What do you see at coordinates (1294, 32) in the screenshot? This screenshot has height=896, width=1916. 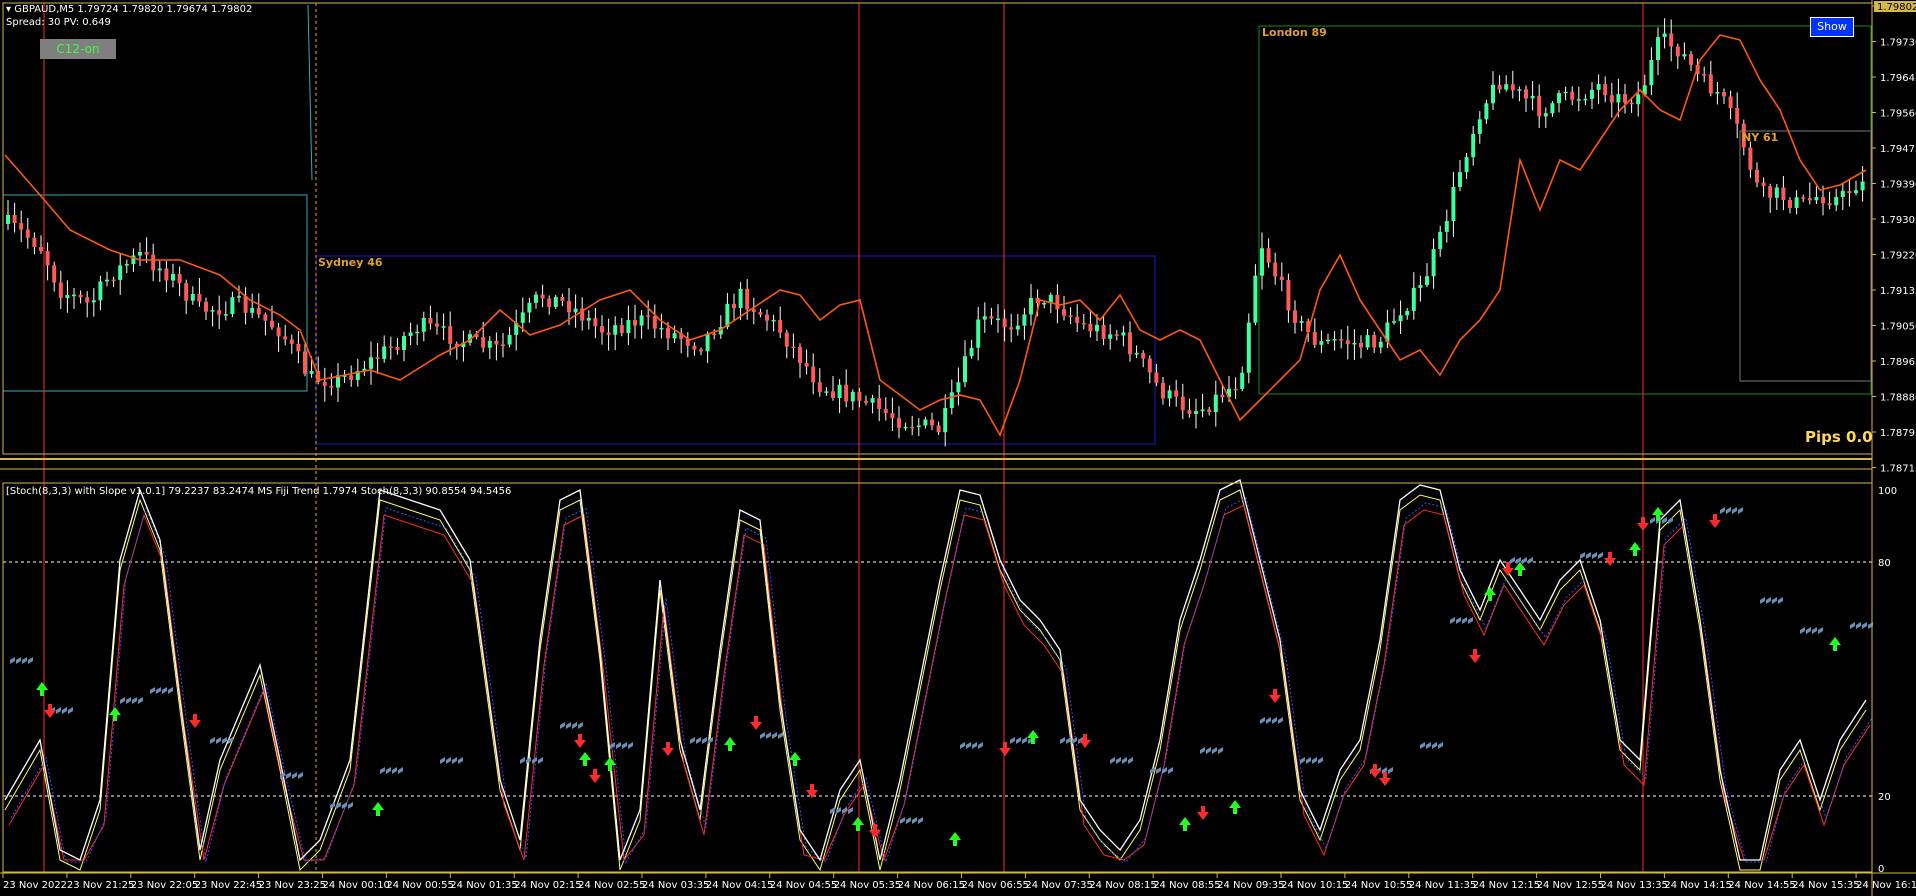 I see `london-session-label: London 89` at bounding box center [1294, 32].